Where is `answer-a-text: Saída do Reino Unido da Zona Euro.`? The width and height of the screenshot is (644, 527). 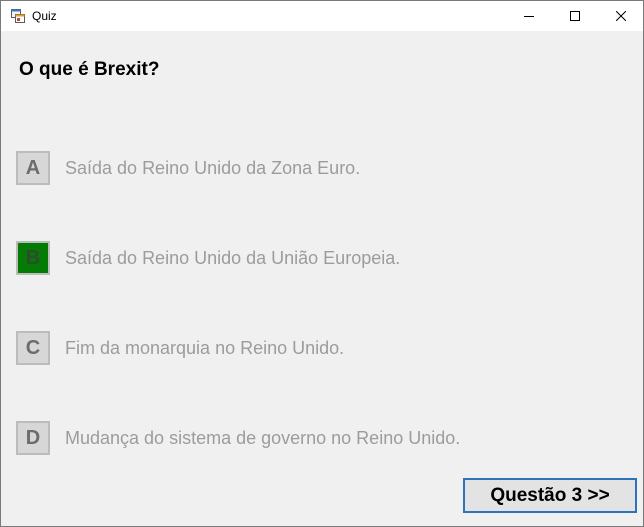 answer-a-text: Saída do Reino Unido da Zona Euro. is located at coordinates (212, 168).